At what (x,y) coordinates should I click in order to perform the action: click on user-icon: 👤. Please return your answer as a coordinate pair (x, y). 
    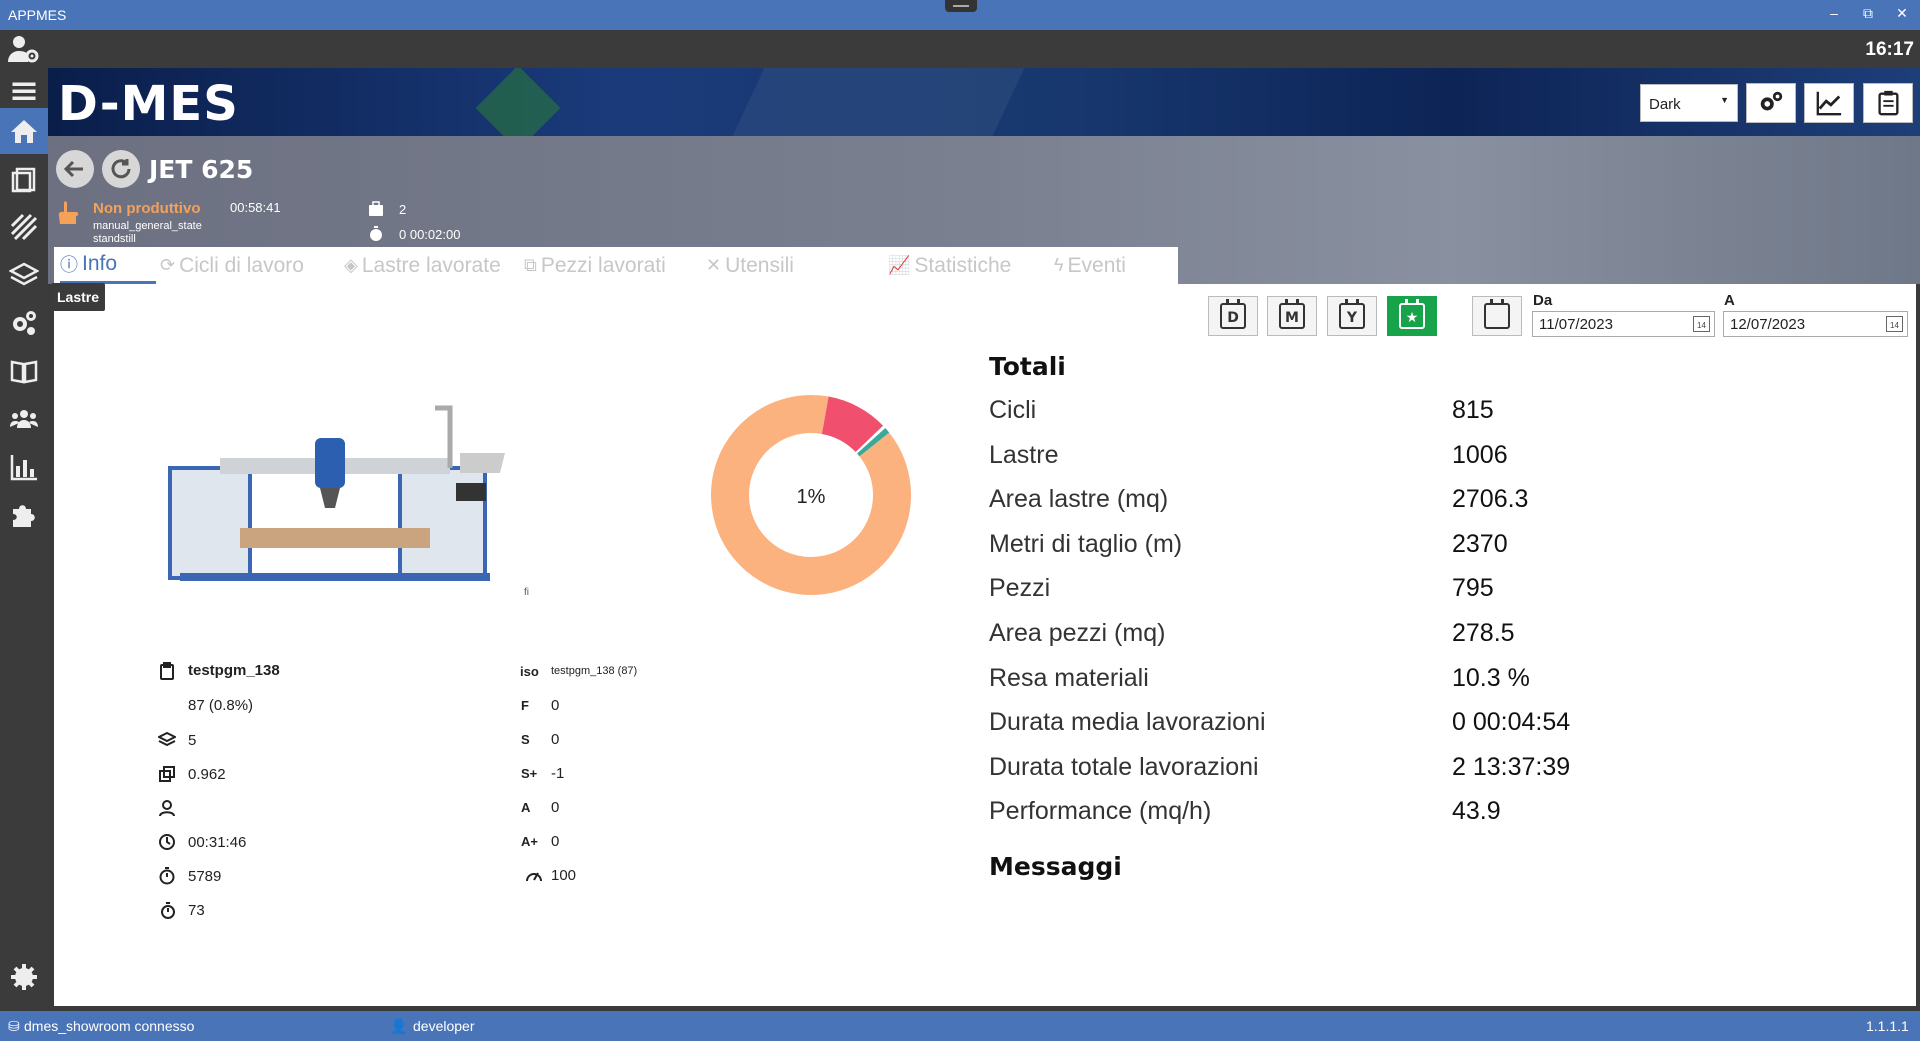
    Looking at the image, I should click on (399, 1026).